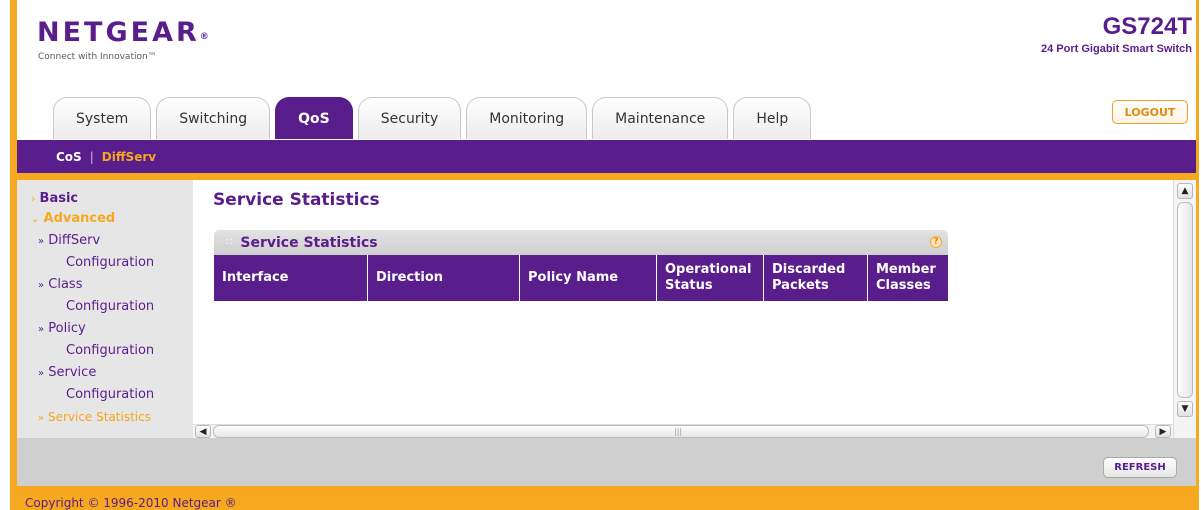  Describe the element at coordinates (79, 218) in the screenshot. I see `sidebar-item-label: Advanced` at that location.